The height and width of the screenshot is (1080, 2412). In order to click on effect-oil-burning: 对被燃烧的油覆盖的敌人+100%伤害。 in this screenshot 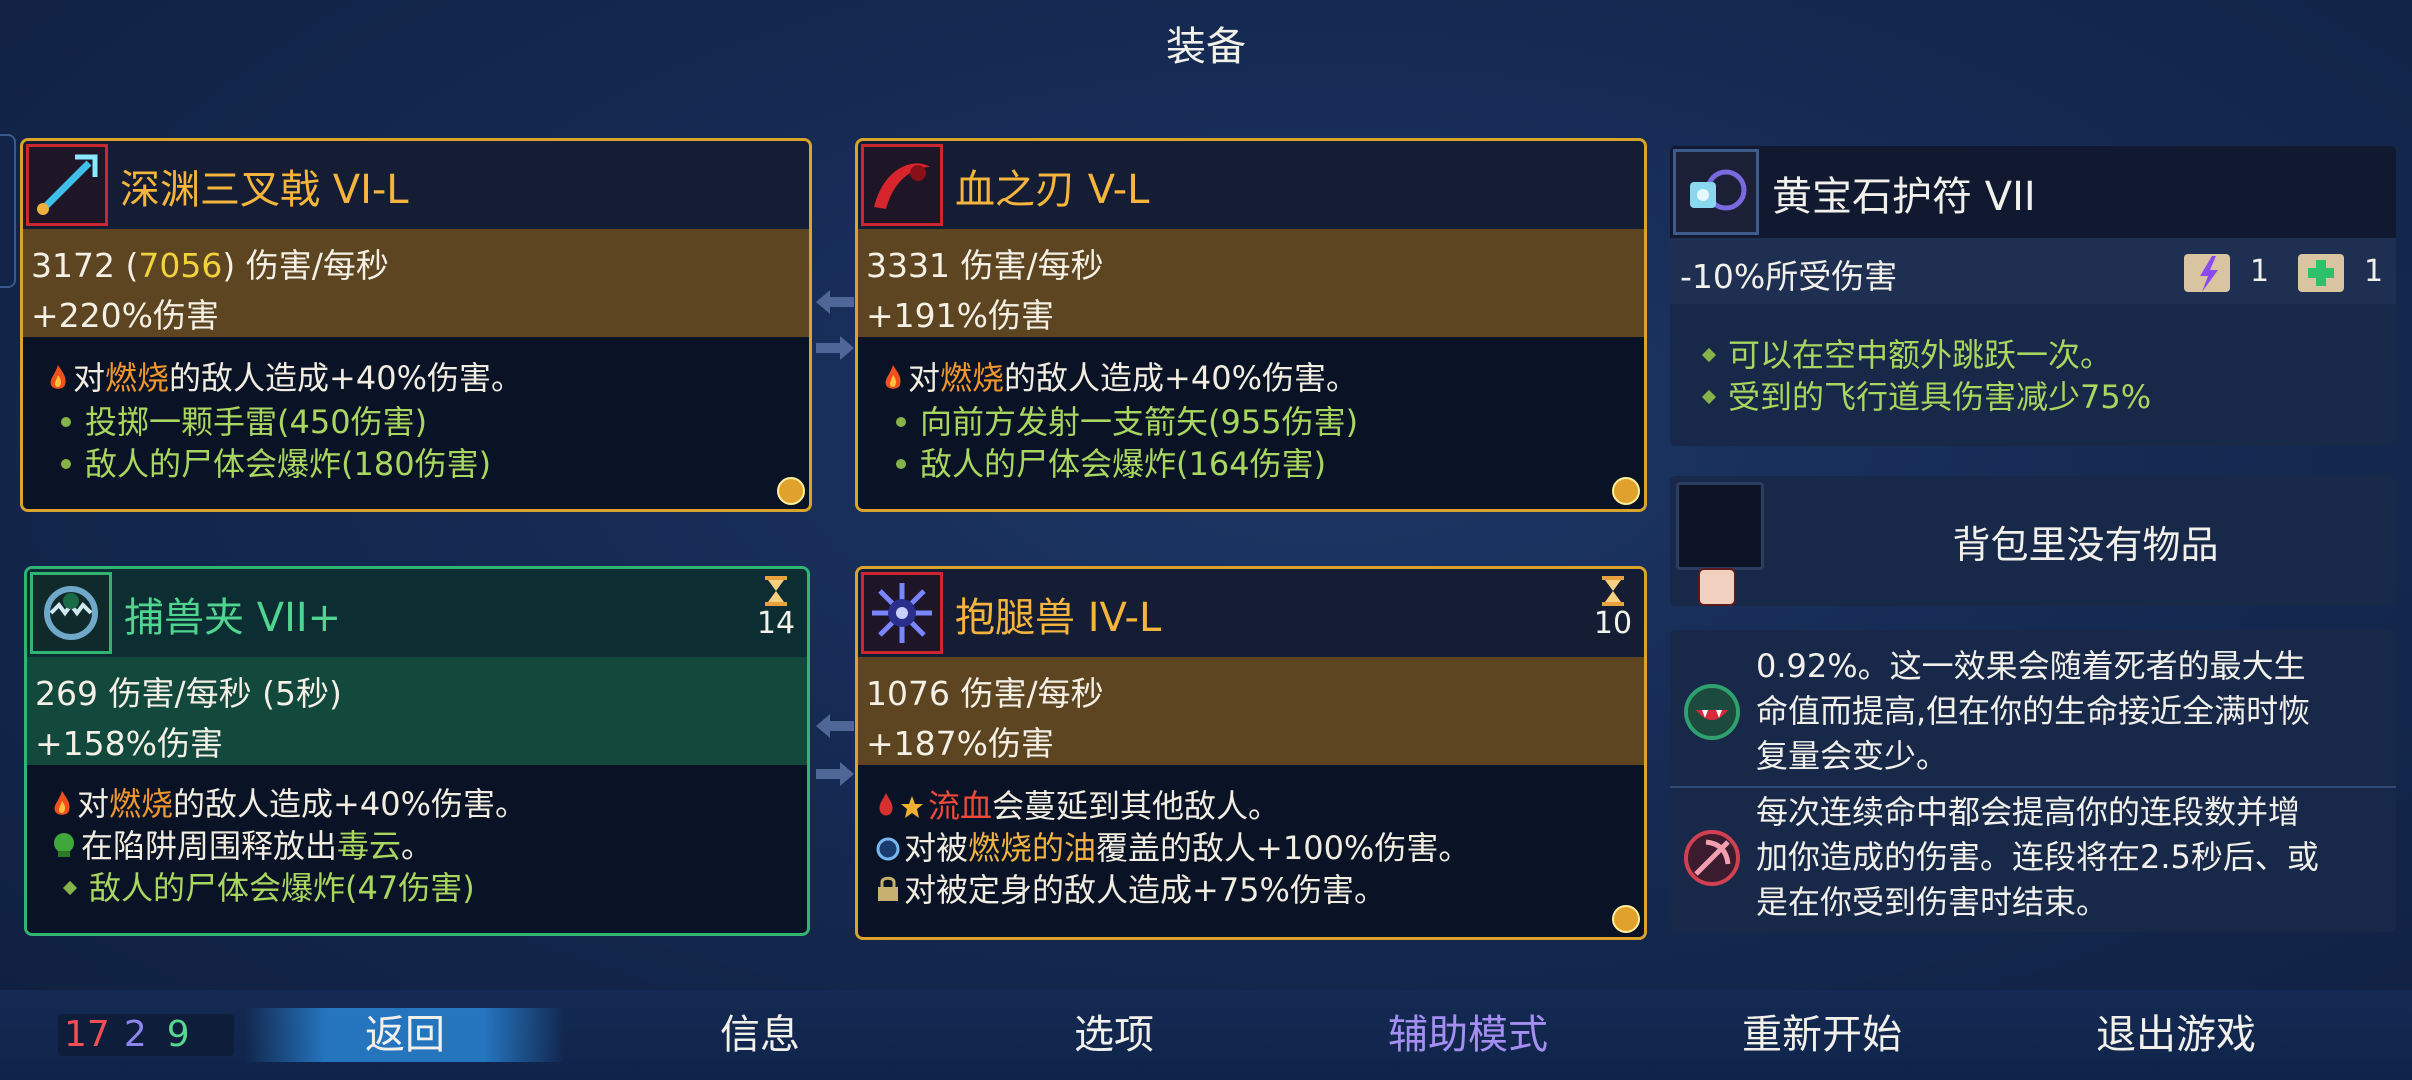, I will do `click(1173, 846)`.